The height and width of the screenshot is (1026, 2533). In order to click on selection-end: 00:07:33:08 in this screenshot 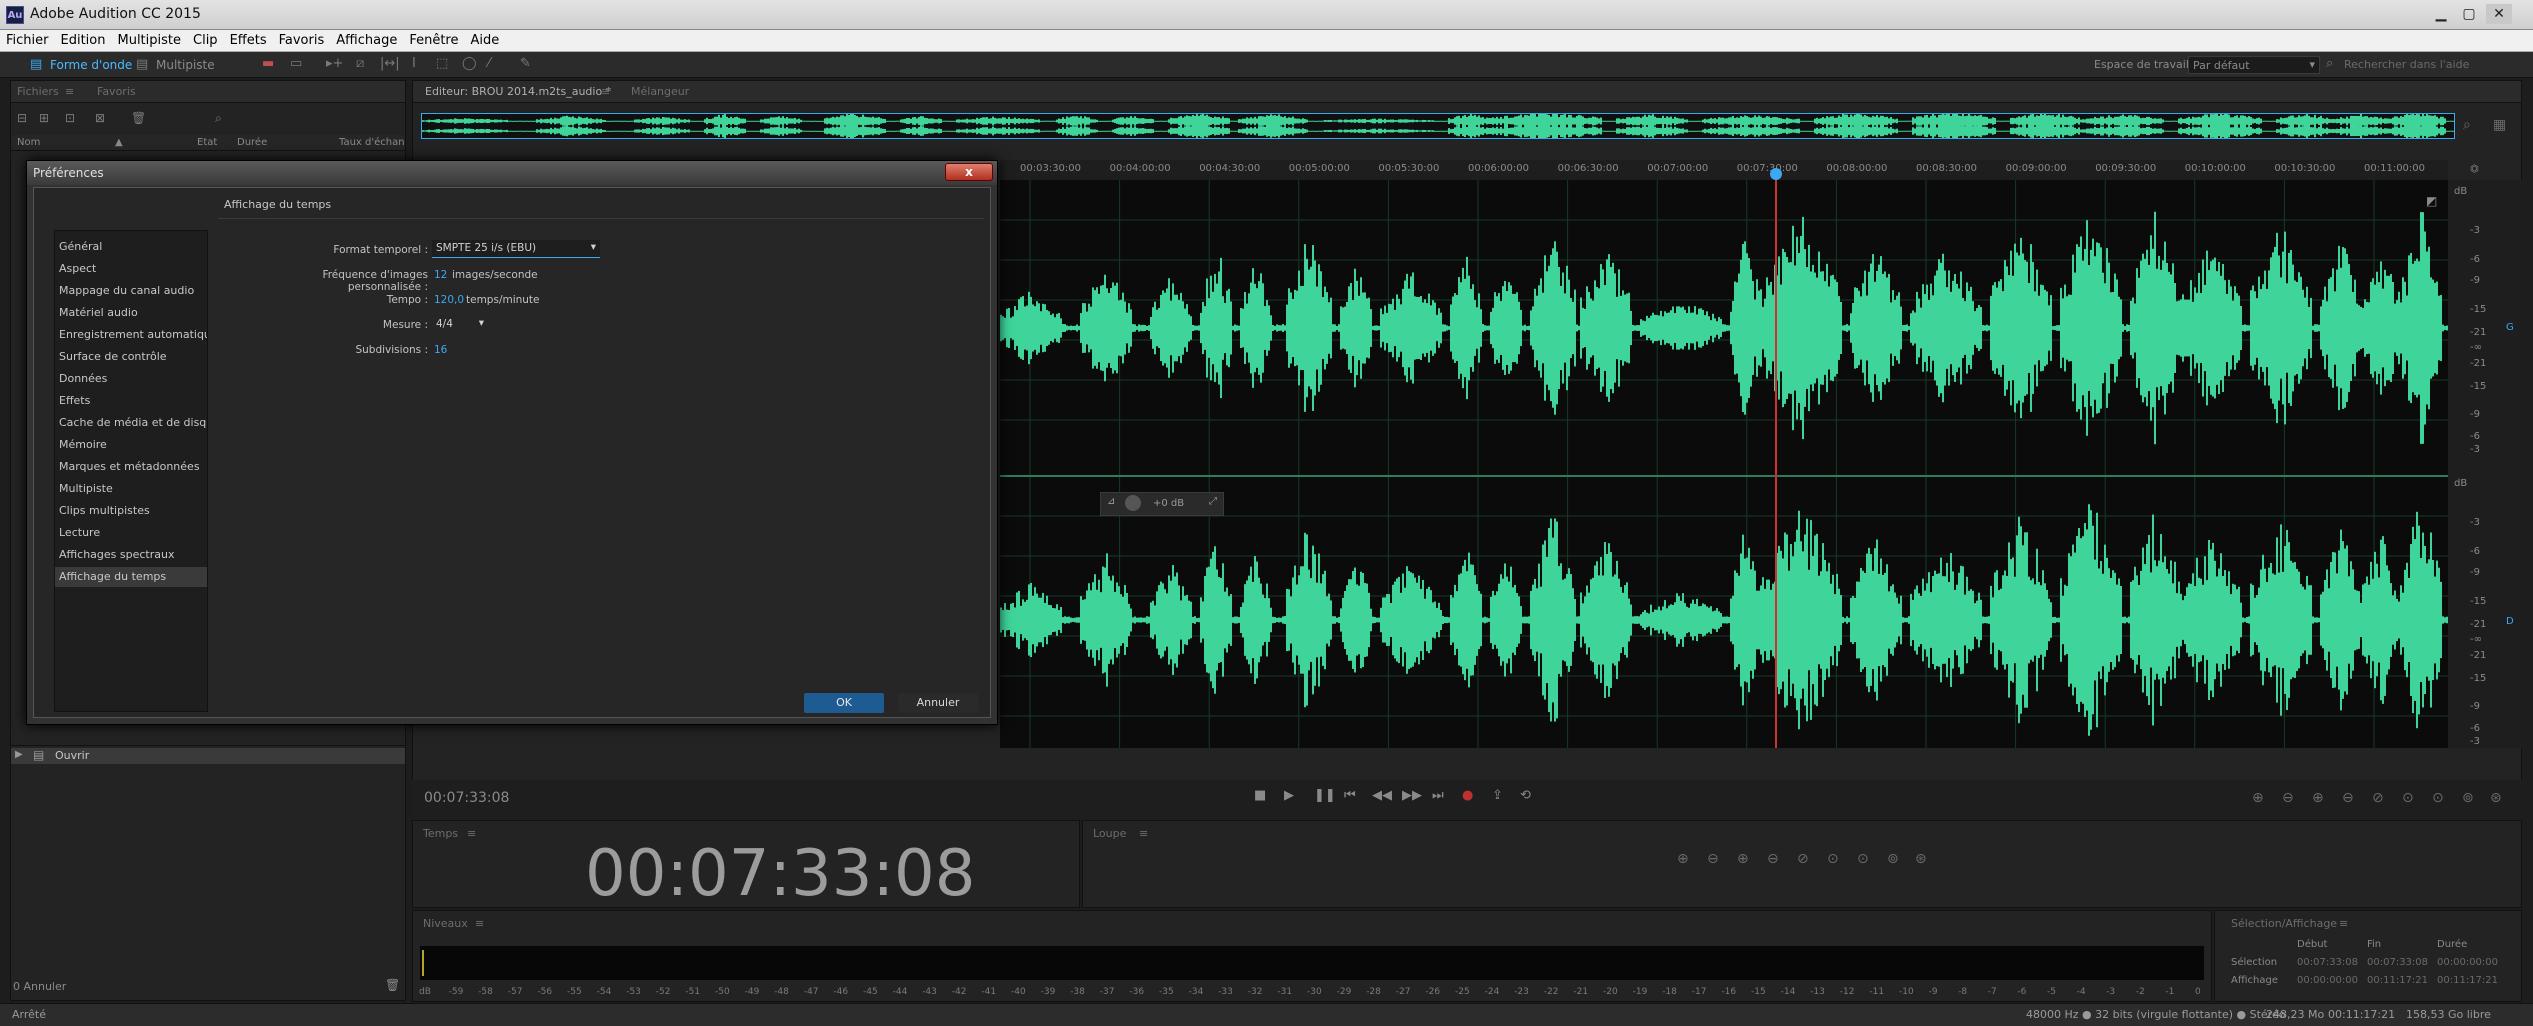, I will do `click(2397, 962)`.